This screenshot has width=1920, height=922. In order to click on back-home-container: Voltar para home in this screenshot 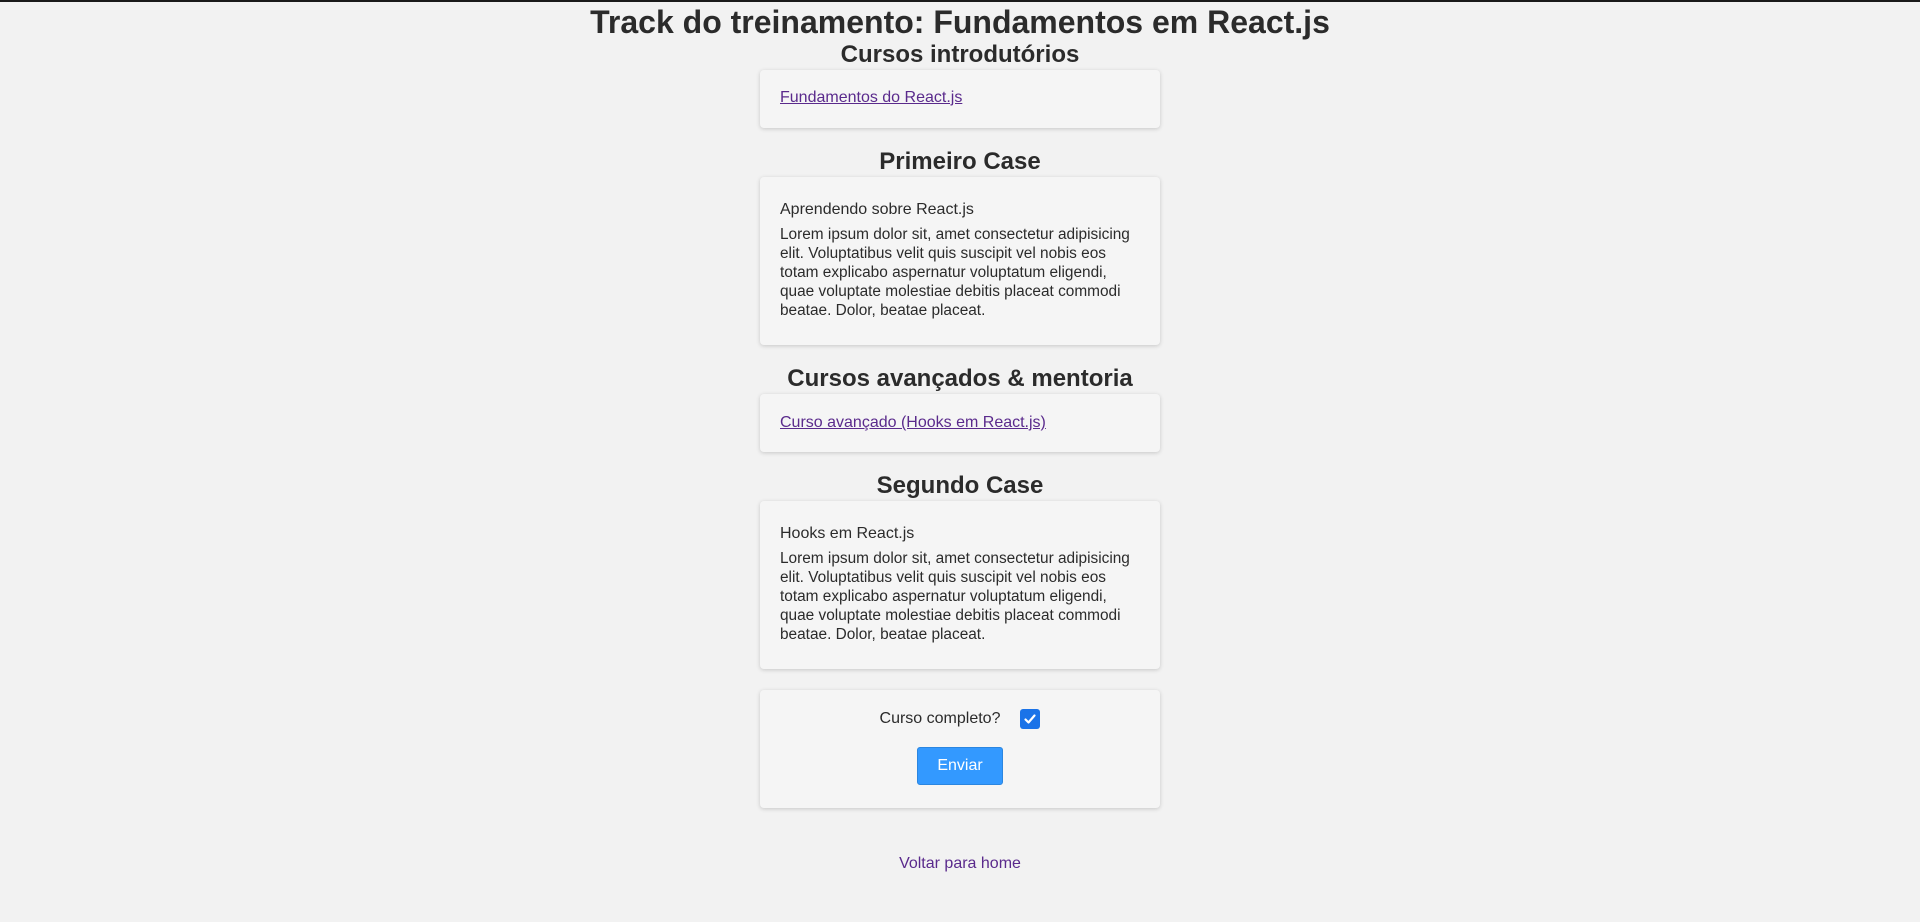, I will do `click(960, 864)`.